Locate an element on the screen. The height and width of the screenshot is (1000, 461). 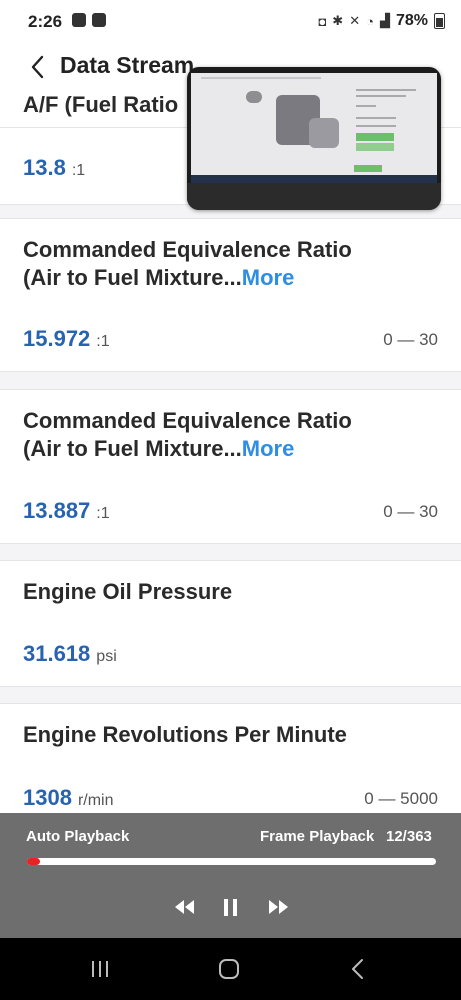
parameter-value: 31.618 psi is located at coordinates (70, 653).